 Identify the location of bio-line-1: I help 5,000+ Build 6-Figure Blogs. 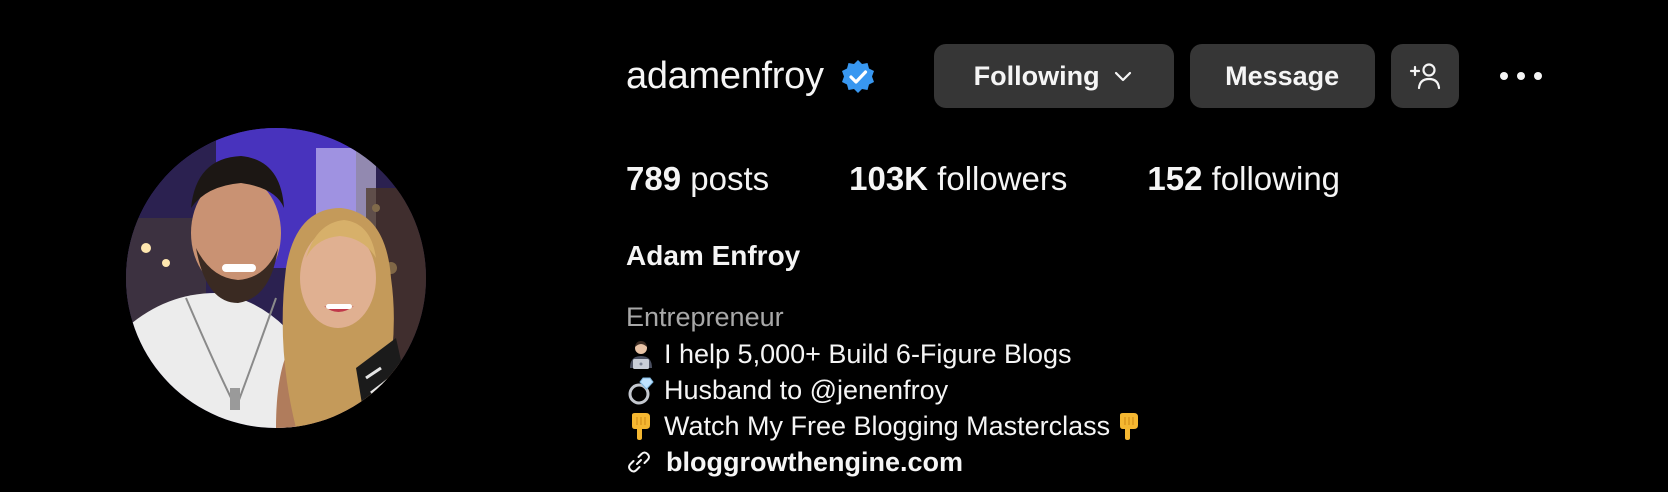
(885, 354).